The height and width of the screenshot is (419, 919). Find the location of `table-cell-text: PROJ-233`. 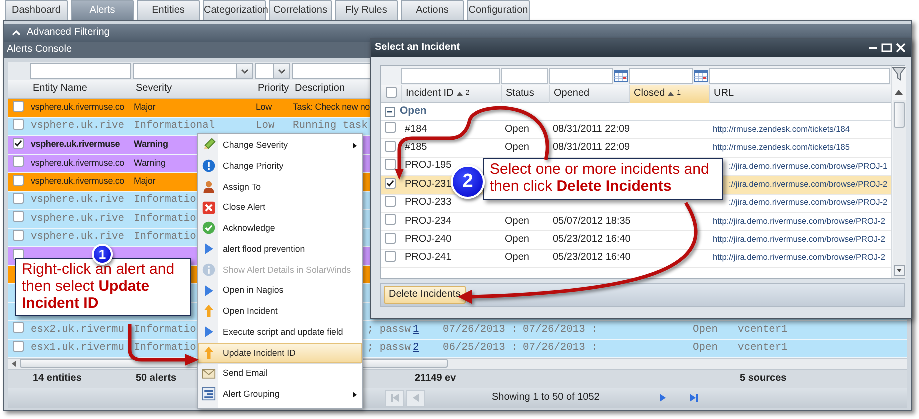

table-cell-text: PROJ-233 is located at coordinates (428, 203).